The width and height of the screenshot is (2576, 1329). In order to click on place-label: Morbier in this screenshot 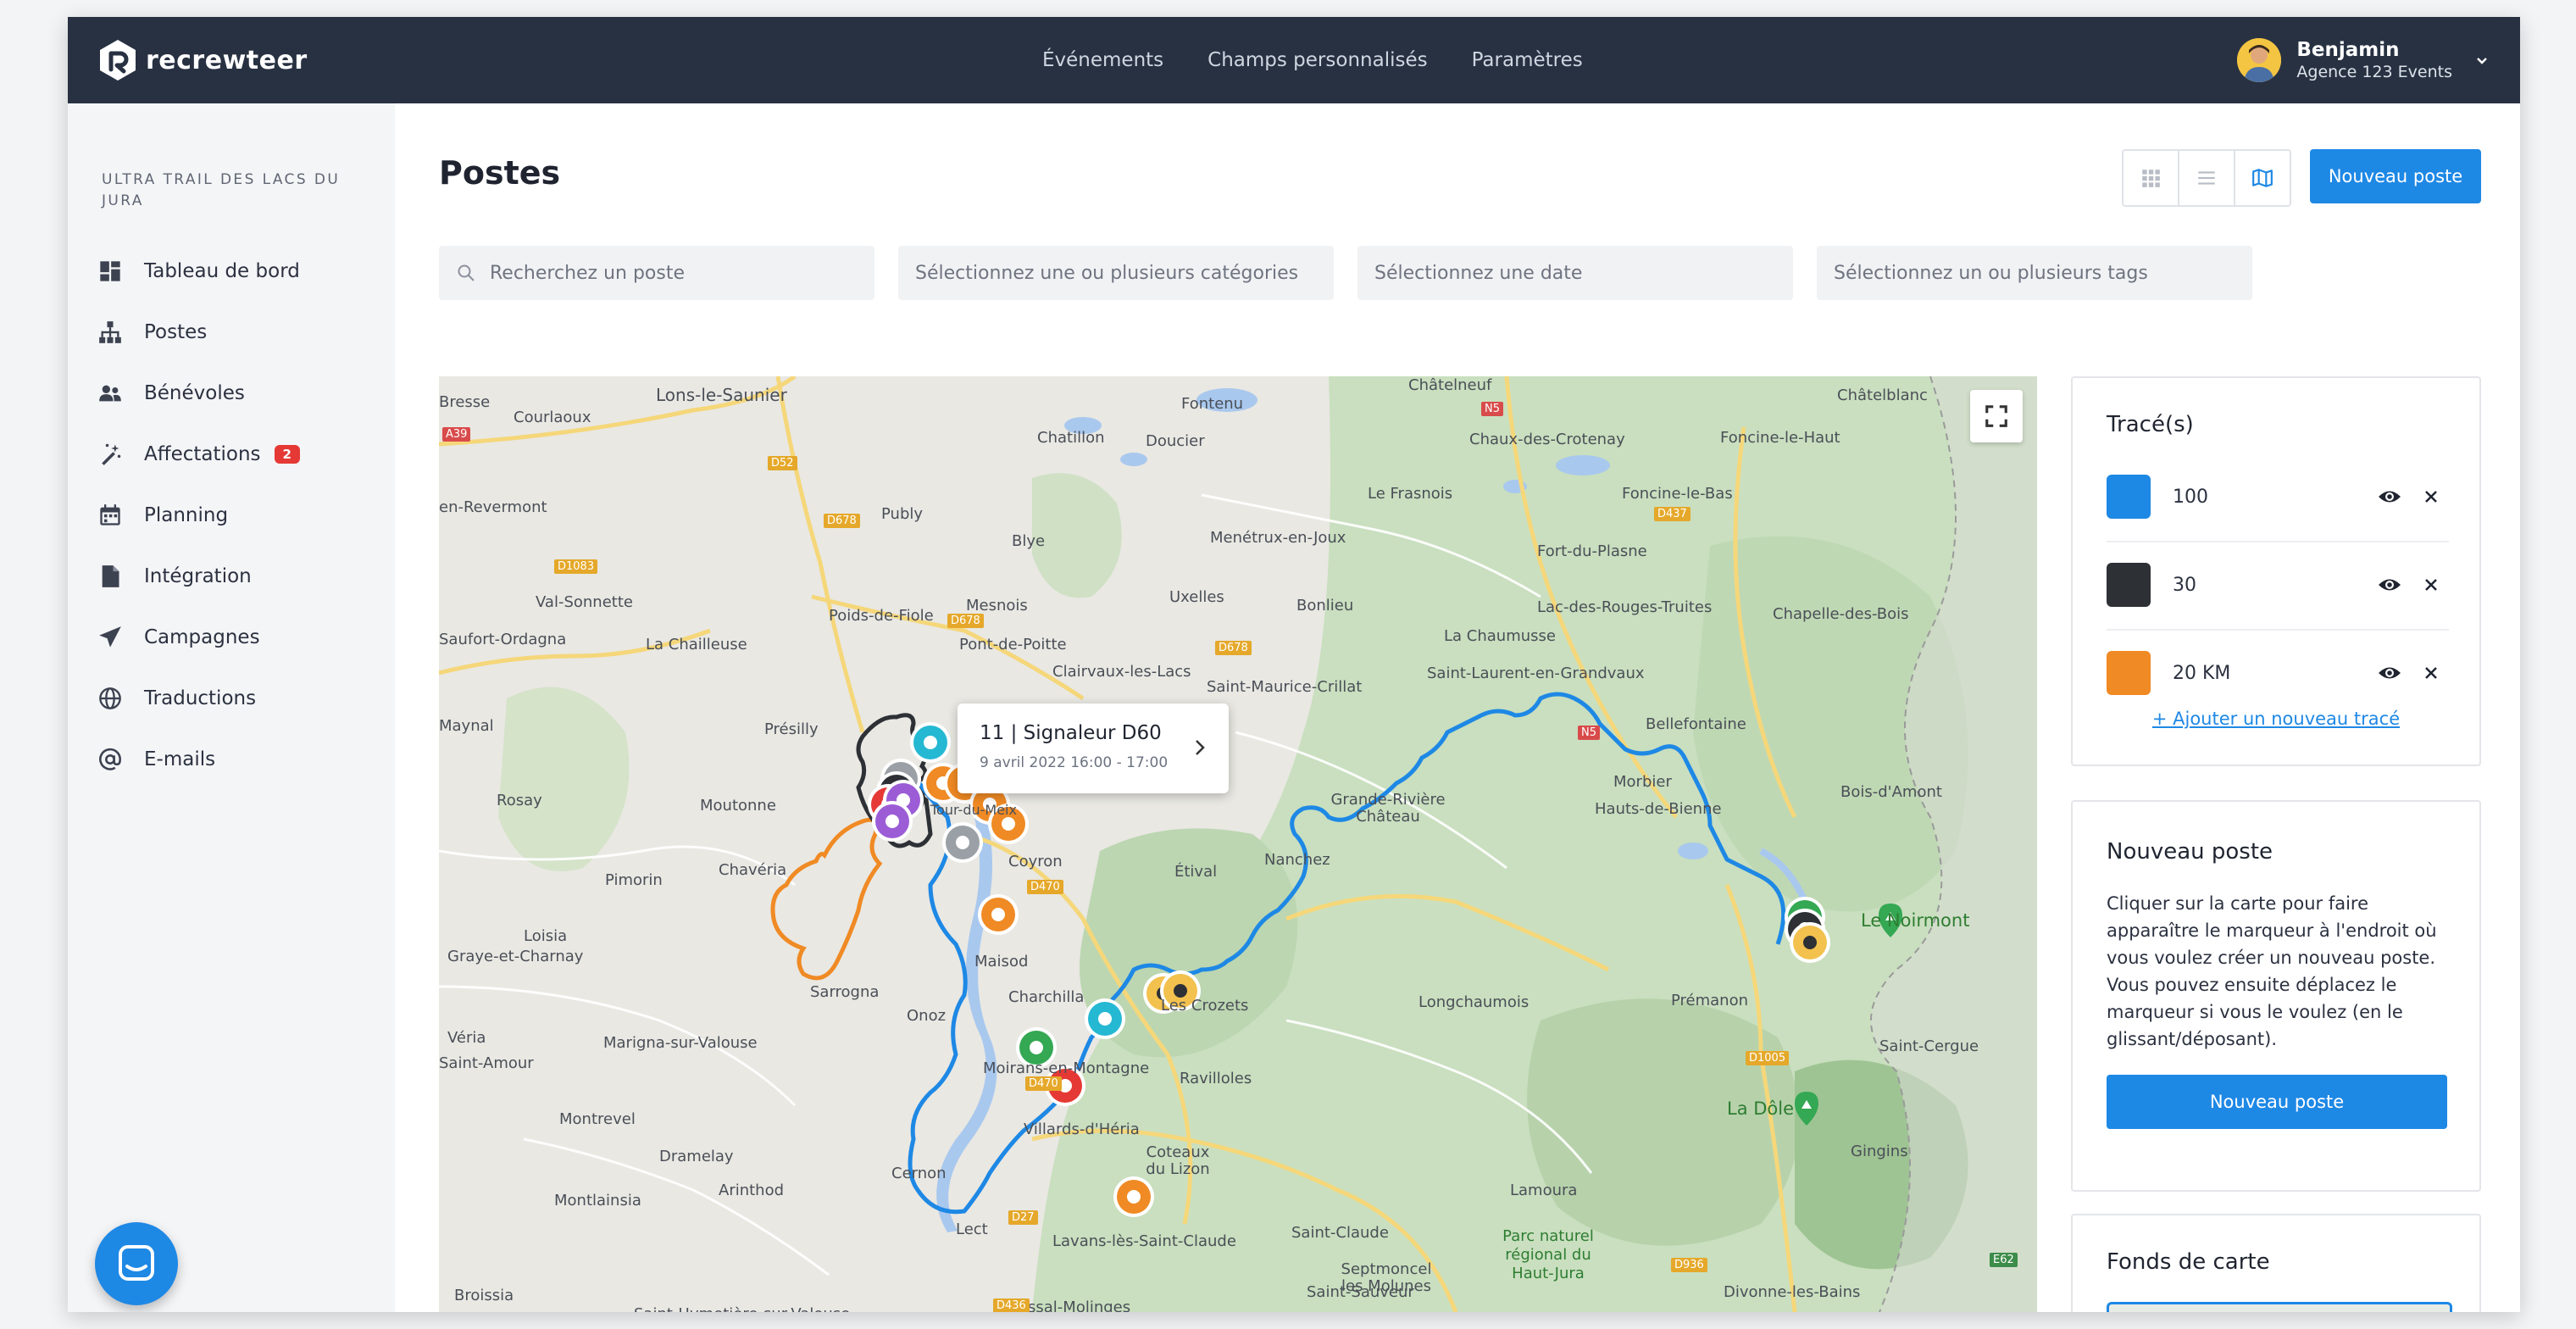, I will do `click(1642, 782)`.